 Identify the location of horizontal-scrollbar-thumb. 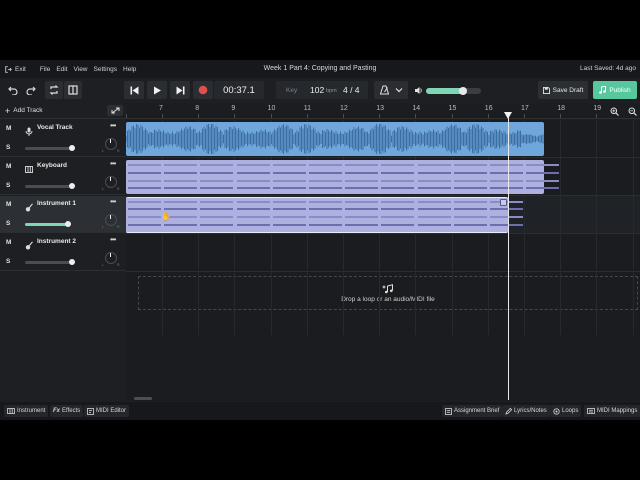
(143, 398).